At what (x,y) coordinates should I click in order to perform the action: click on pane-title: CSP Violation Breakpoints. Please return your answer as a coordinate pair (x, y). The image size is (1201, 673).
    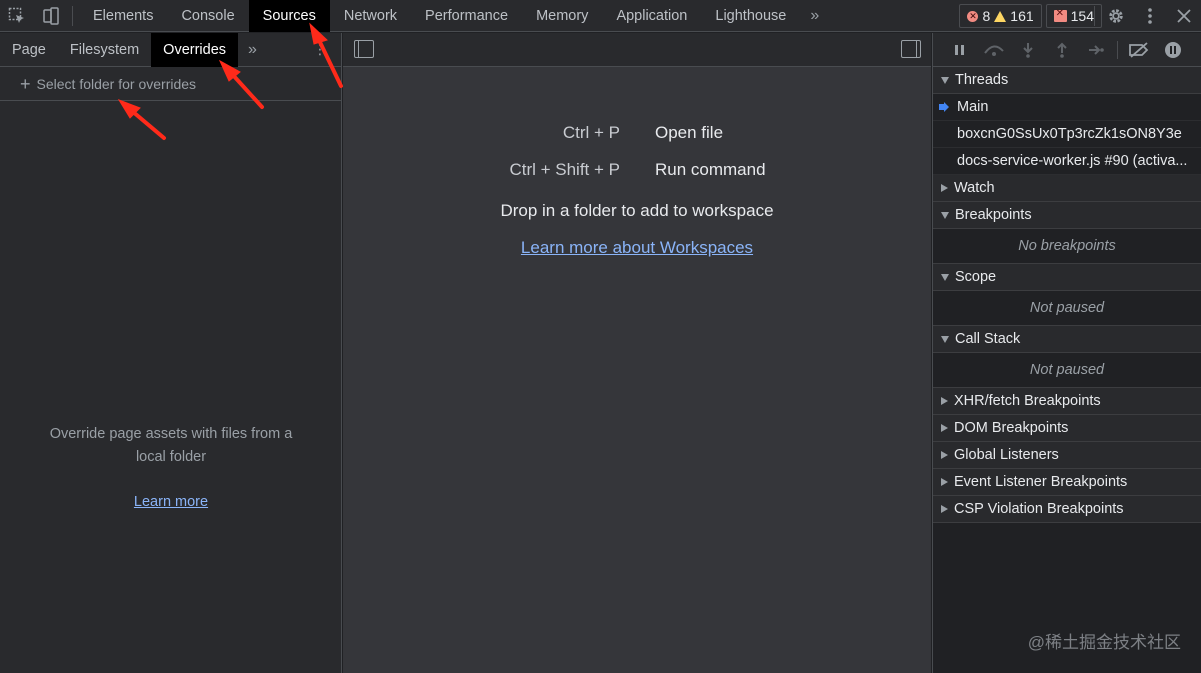
    Looking at the image, I should click on (1039, 509).